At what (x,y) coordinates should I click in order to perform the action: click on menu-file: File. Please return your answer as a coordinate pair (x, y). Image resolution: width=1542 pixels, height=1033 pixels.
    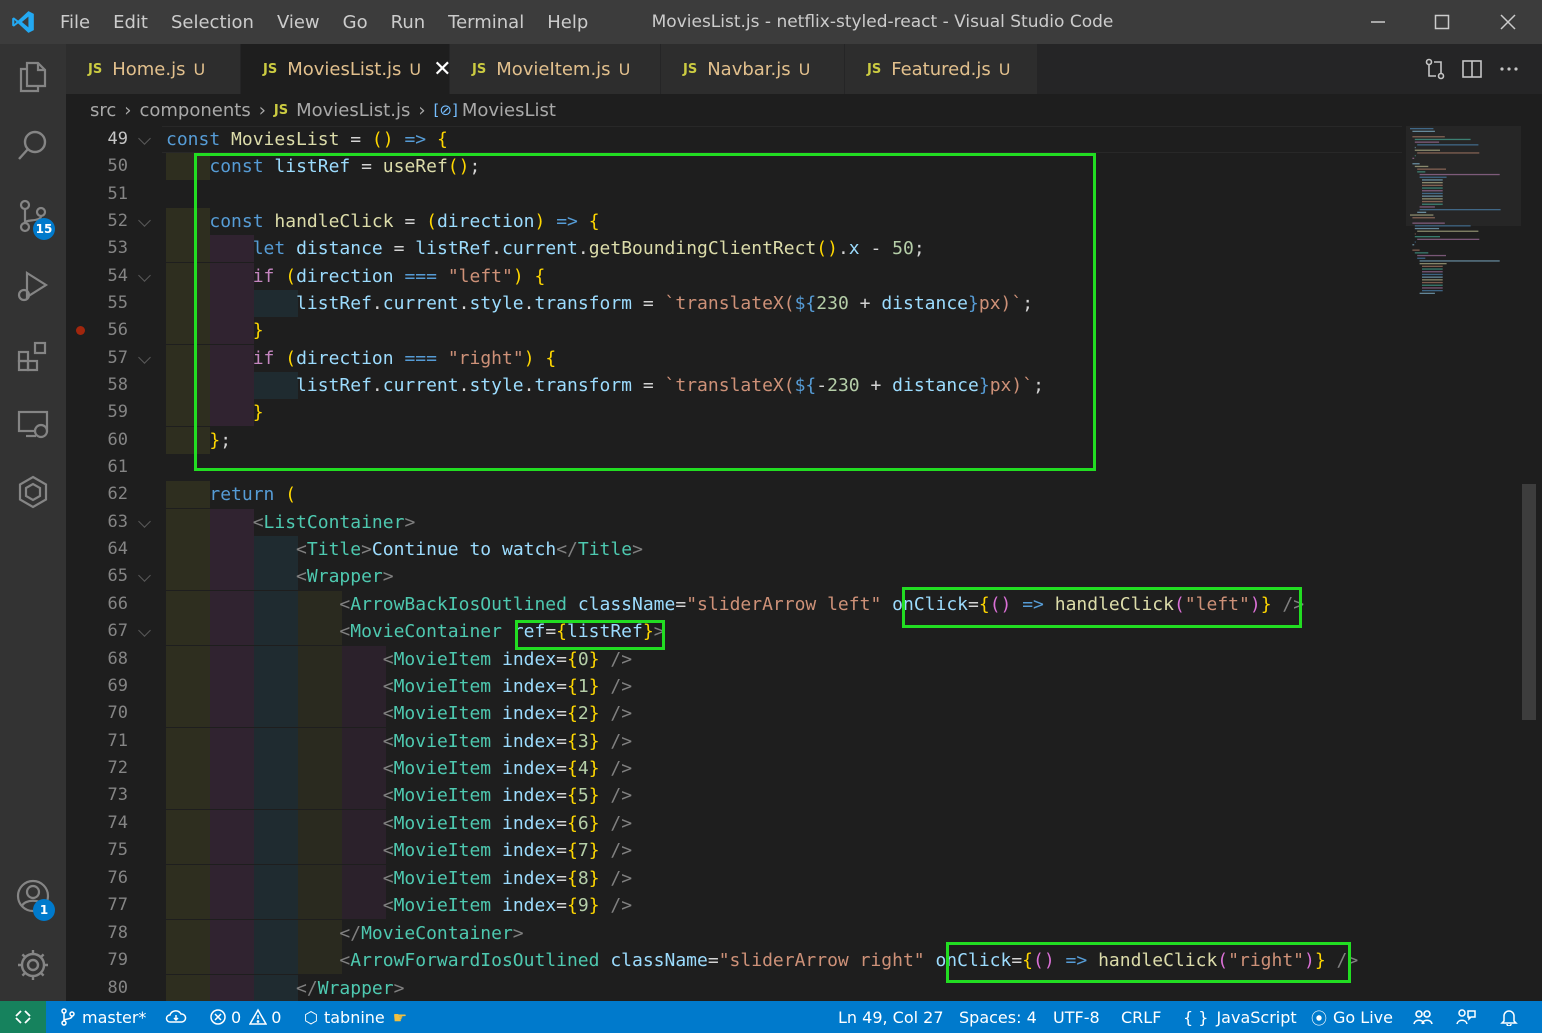
    Looking at the image, I should click on (75, 22).